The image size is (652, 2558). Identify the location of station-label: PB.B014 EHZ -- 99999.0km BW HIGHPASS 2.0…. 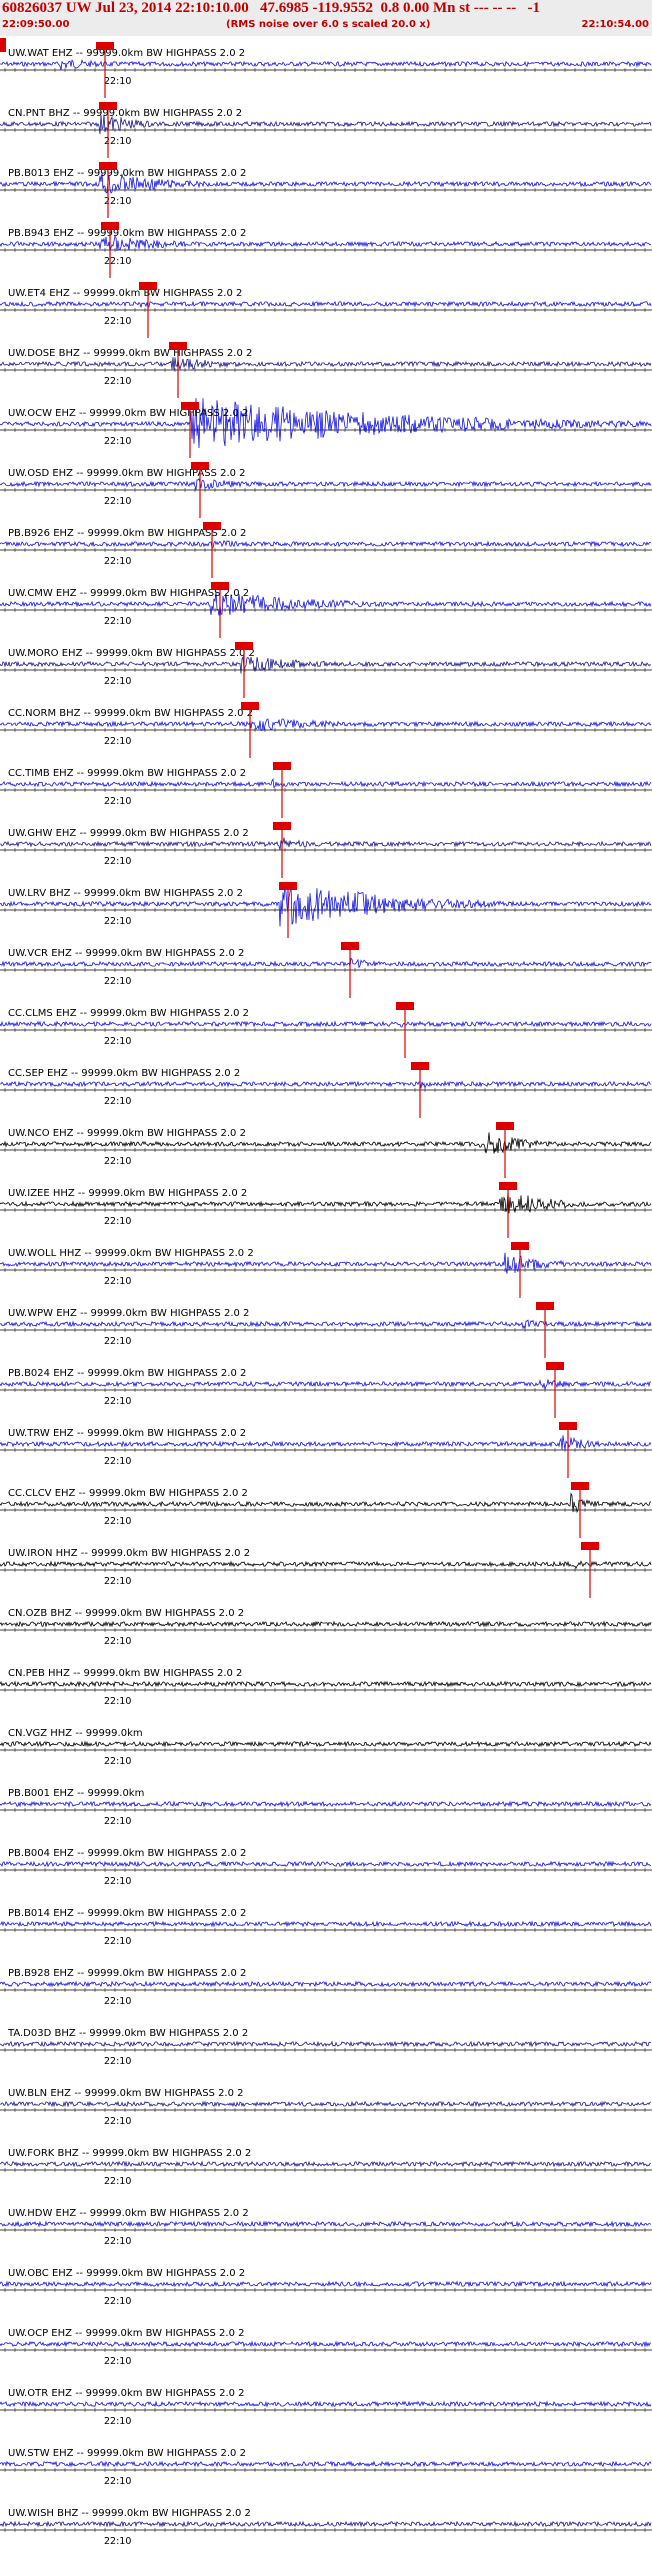
(127, 1913).